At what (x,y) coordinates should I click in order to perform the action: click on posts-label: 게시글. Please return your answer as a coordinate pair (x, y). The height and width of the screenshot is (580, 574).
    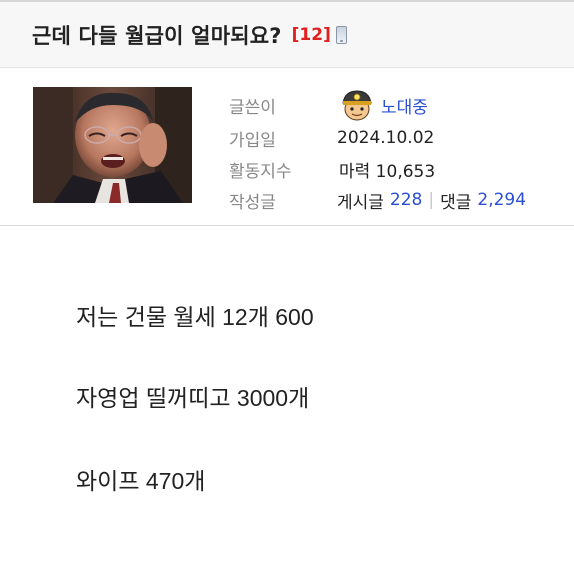
    Looking at the image, I should click on (360, 202).